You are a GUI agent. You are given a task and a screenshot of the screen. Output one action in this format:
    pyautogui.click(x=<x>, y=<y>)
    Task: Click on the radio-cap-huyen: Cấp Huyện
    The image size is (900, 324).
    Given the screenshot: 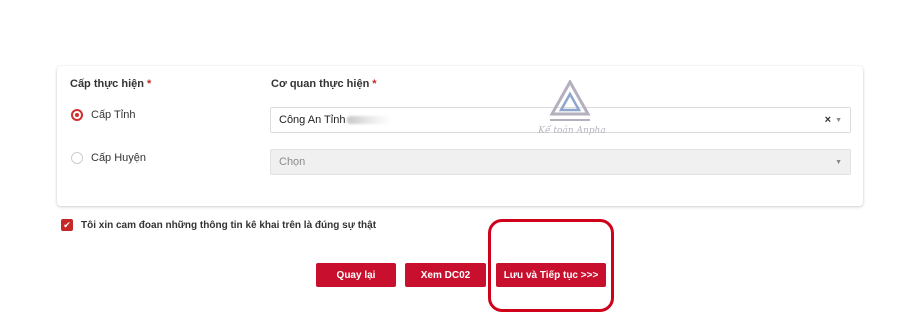 What is the action you would take?
    pyautogui.click(x=108, y=158)
    